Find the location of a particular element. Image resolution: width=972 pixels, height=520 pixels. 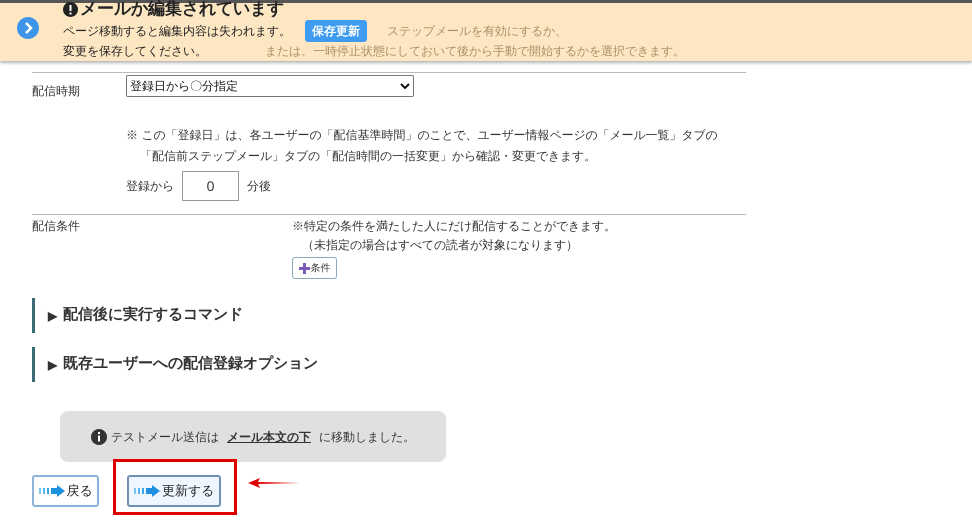

banner-title: メールか編集されています is located at coordinates (182, 9).